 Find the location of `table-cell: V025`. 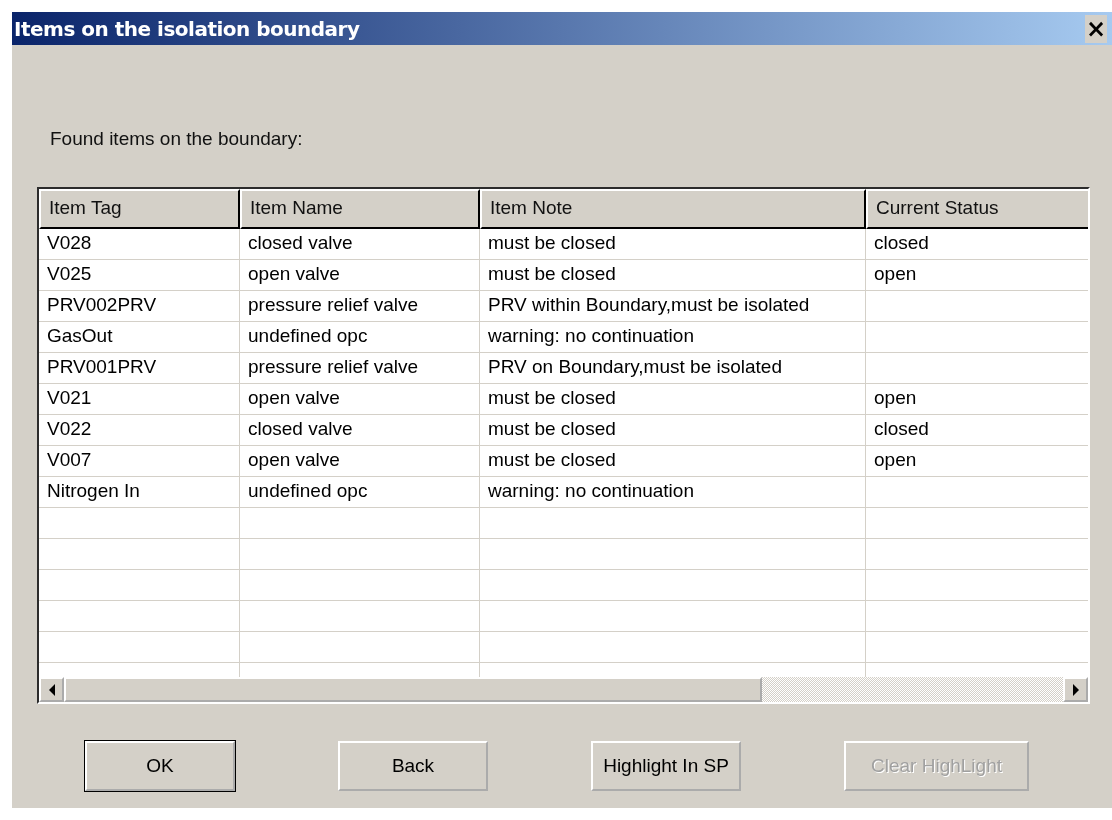

table-cell: V025 is located at coordinates (139, 275).